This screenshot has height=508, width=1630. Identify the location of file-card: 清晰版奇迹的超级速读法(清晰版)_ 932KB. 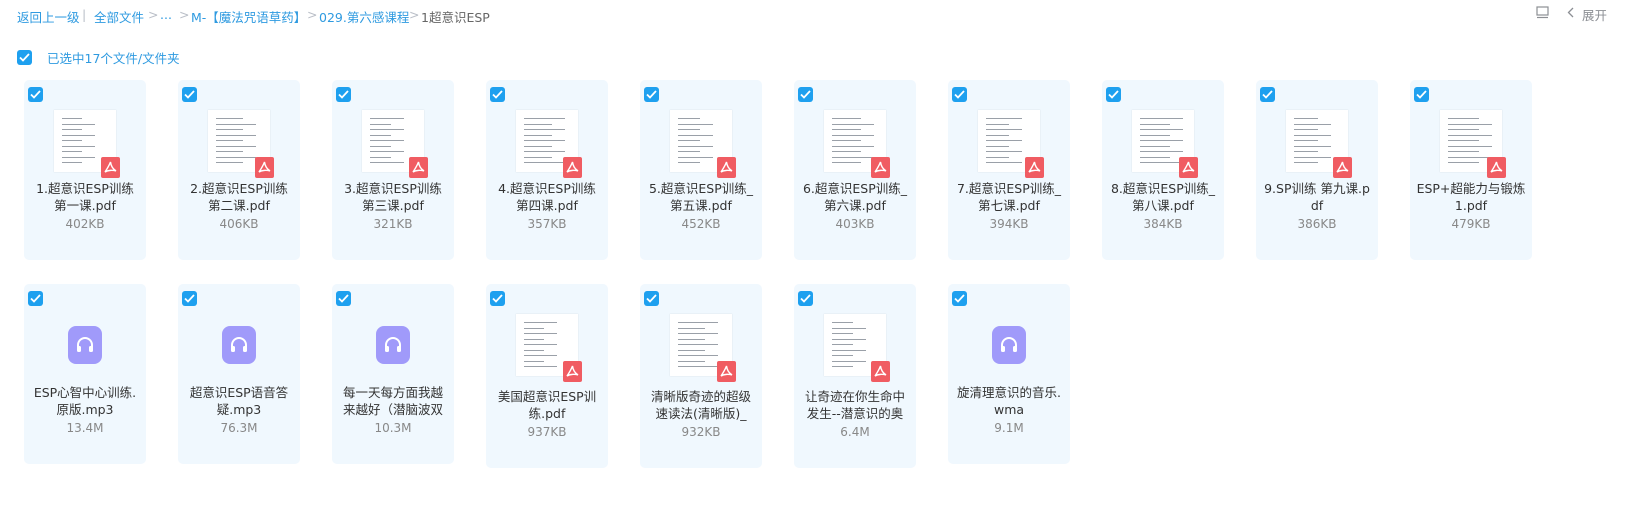
(701, 376).